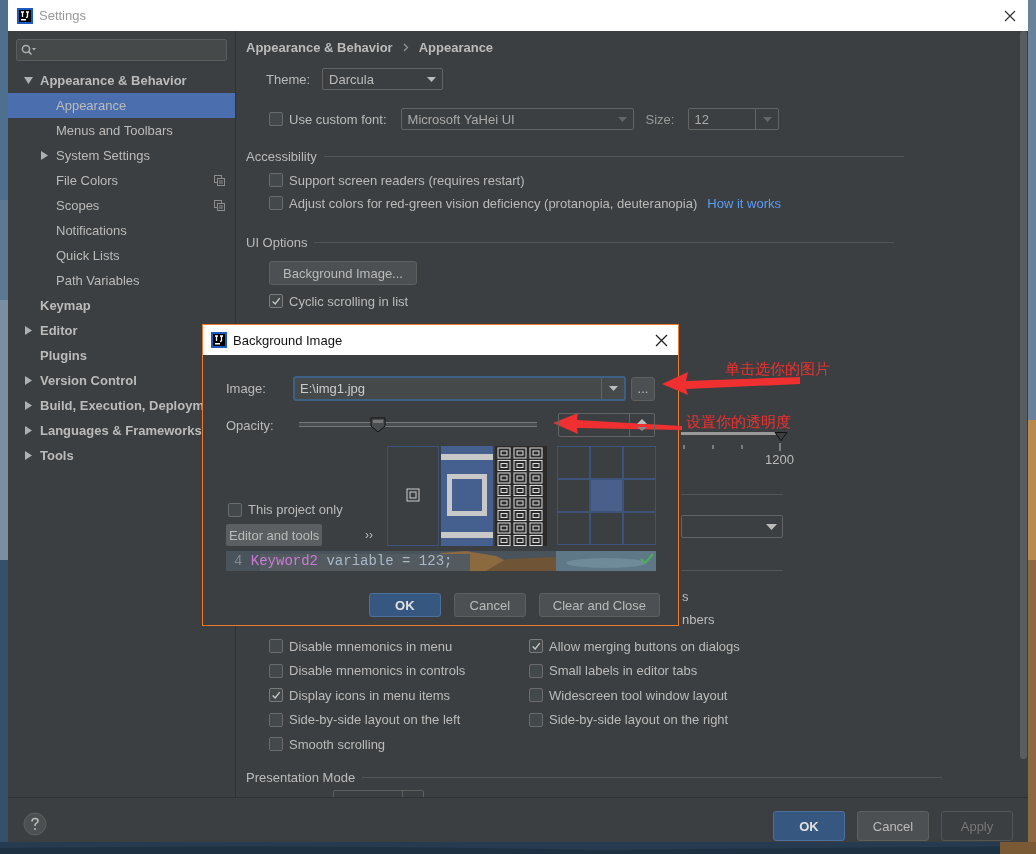 This screenshot has width=1036, height=854. What do you see at coordinates (738, 422) in the screenshot?
I see `annotation-text: 设置你的透明度` at bounding box center [738, 422].